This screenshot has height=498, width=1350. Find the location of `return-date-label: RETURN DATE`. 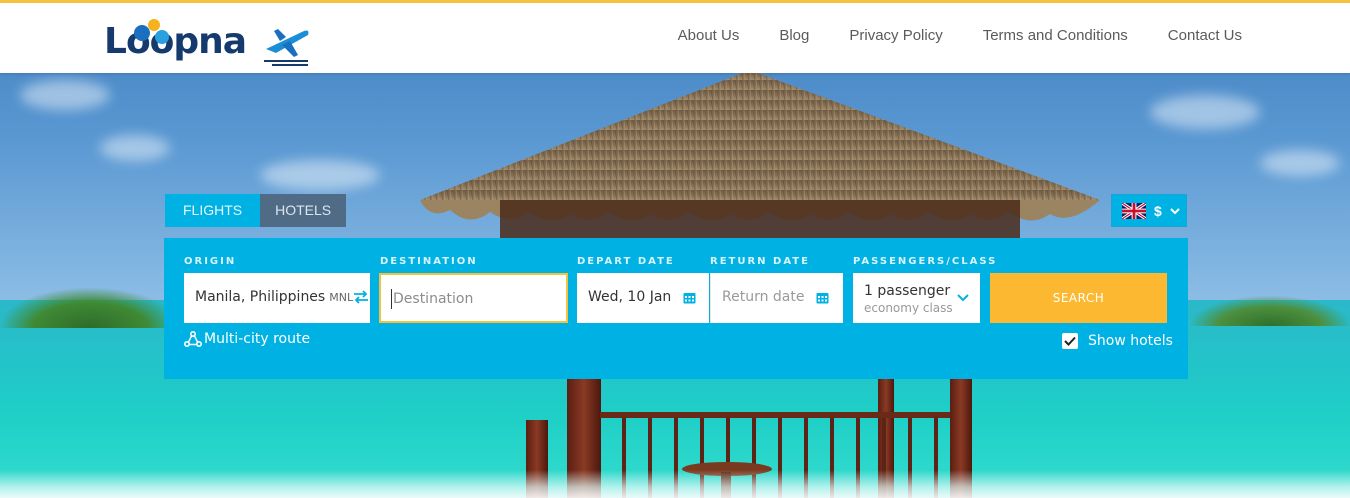

return-date-label: RETURN DATE is located at coordinates (760, 261).